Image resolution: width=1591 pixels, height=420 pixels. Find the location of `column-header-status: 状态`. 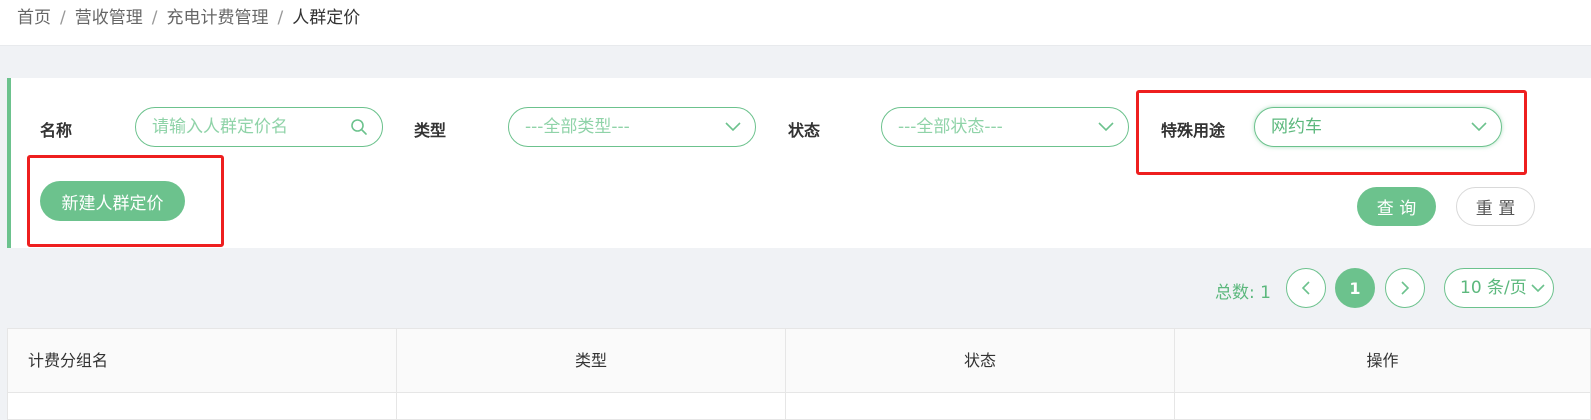

column-header-status: 状态 is located at coordinates (980, 361).